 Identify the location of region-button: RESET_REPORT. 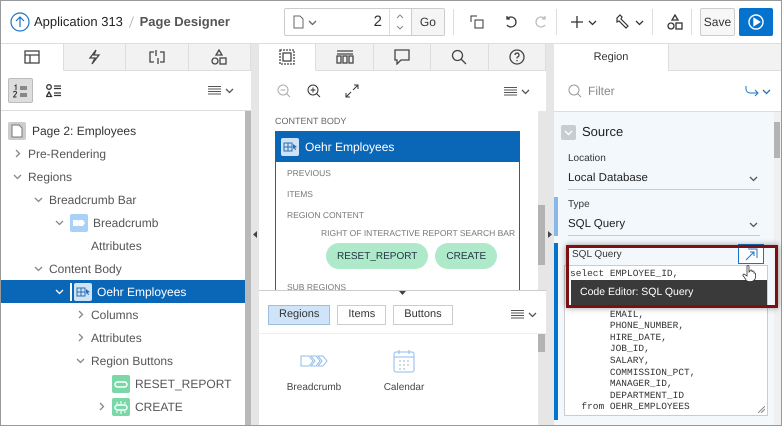
(377, 256).